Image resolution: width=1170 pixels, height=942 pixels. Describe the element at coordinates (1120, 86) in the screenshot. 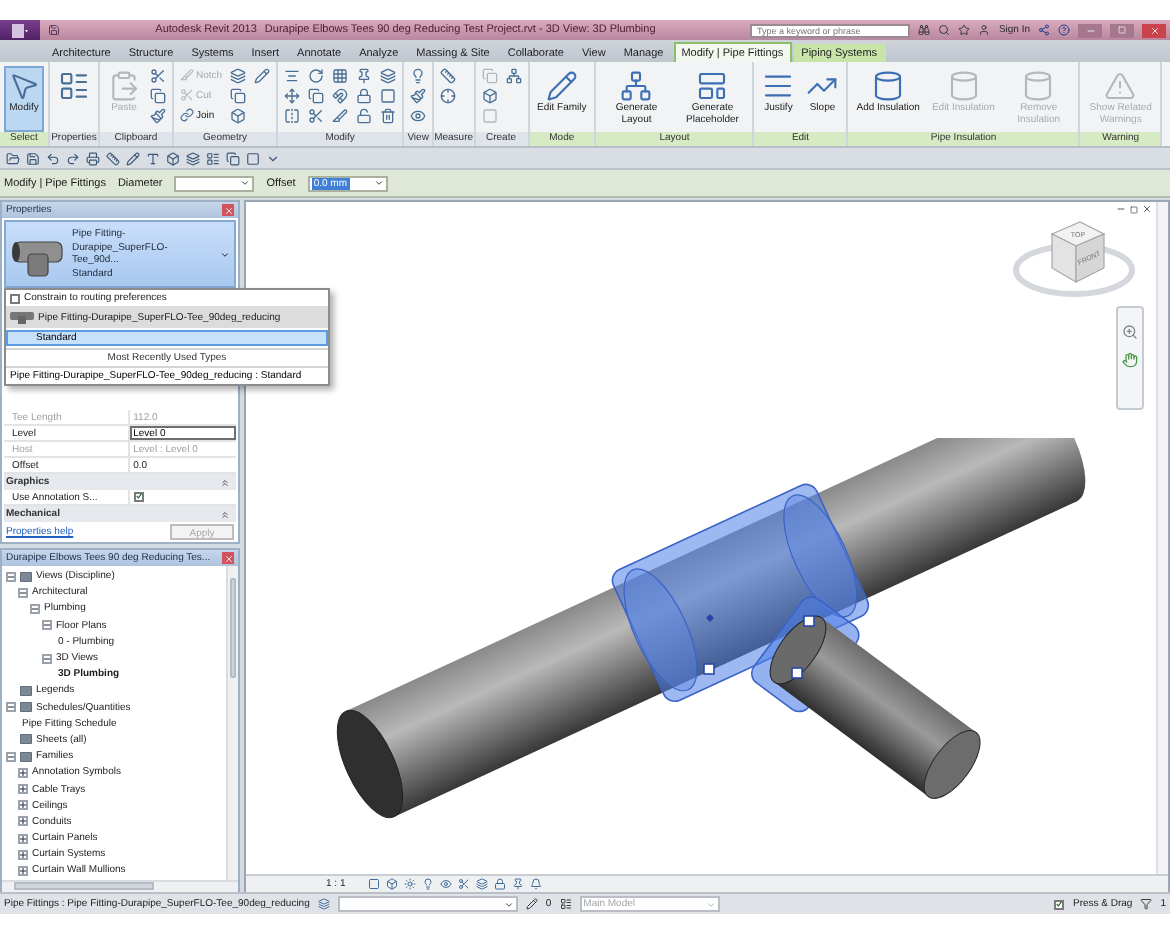

I see `warning-icon` at that location.